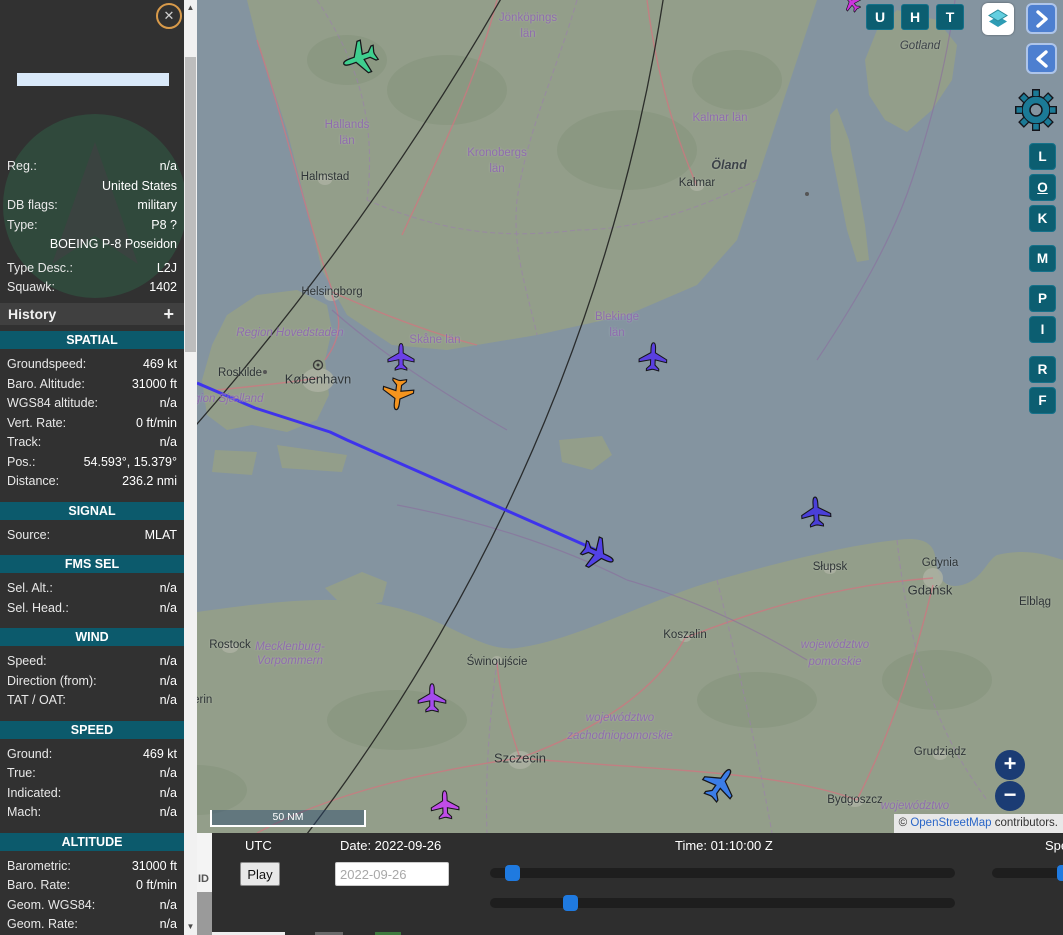  I want to click on selected-flight-bar, so click(93, 79).